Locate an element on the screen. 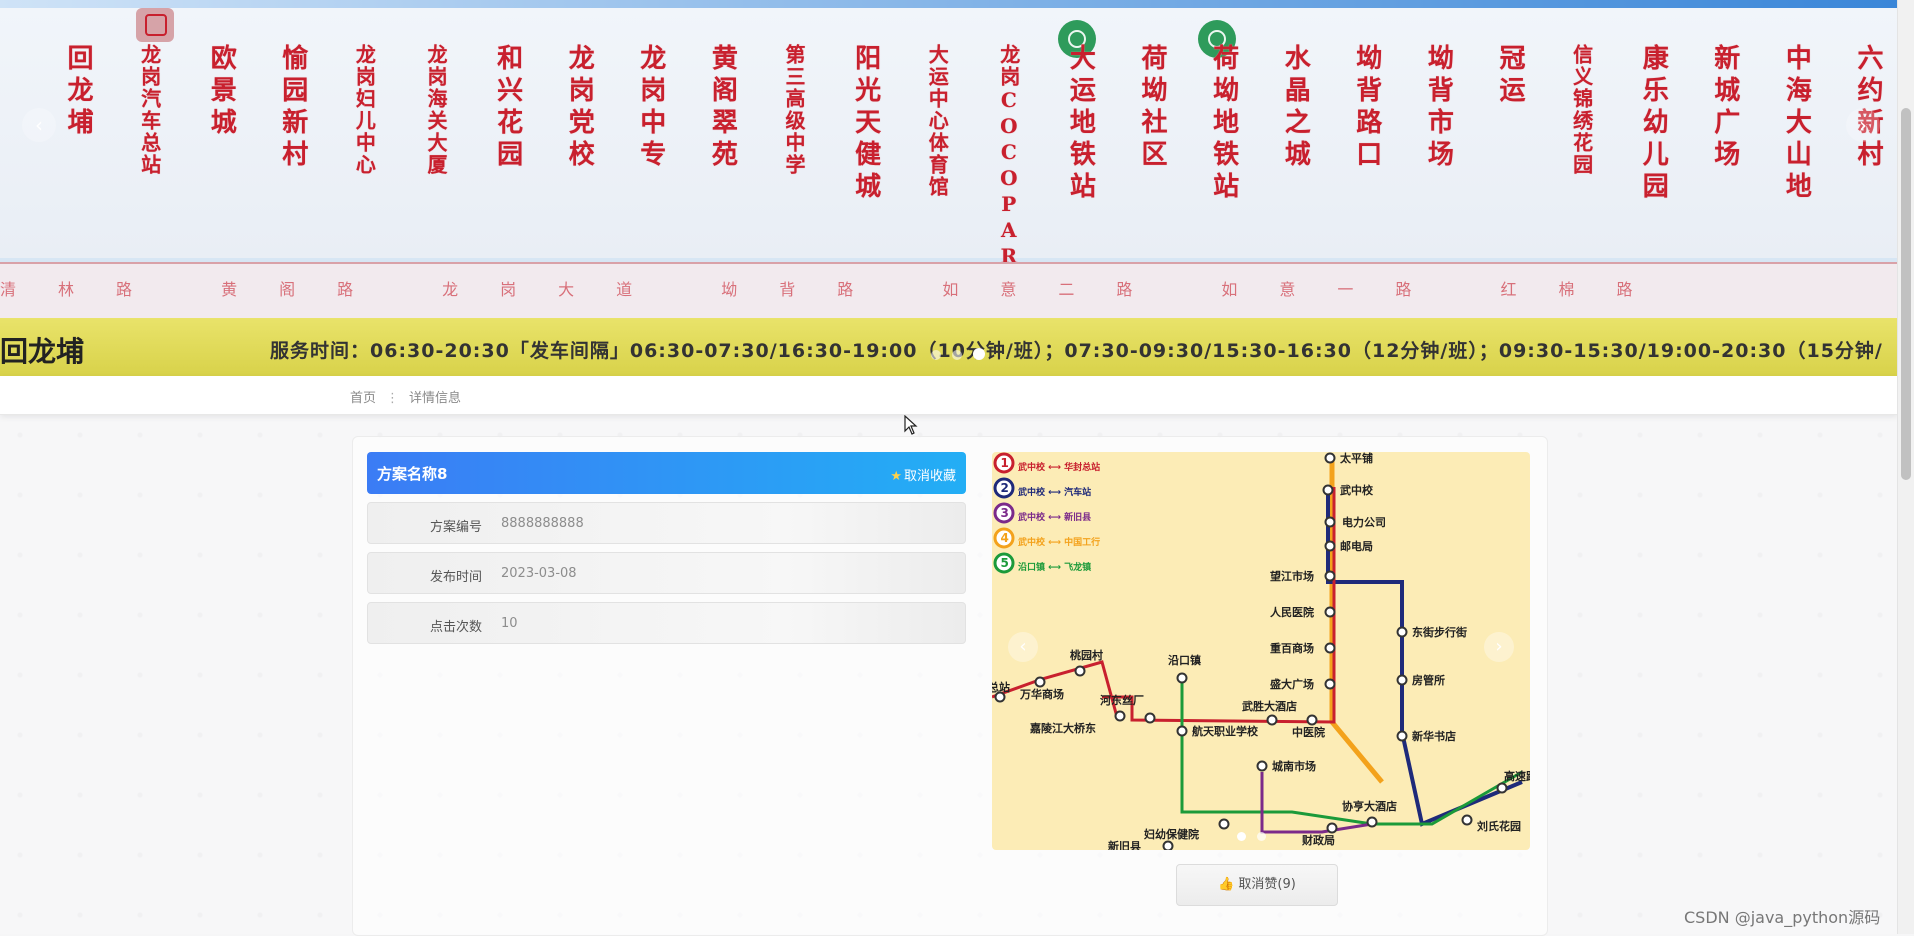 This screenshot has height=936, width=1914. map-dot-active is located at coordinates (1241, 836).